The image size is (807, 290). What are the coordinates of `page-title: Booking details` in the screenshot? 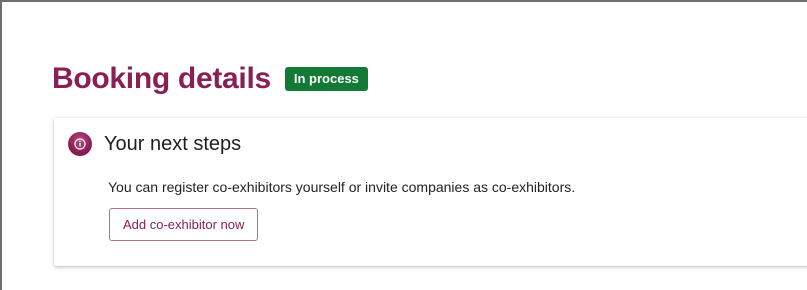 It's located at (161, 78).